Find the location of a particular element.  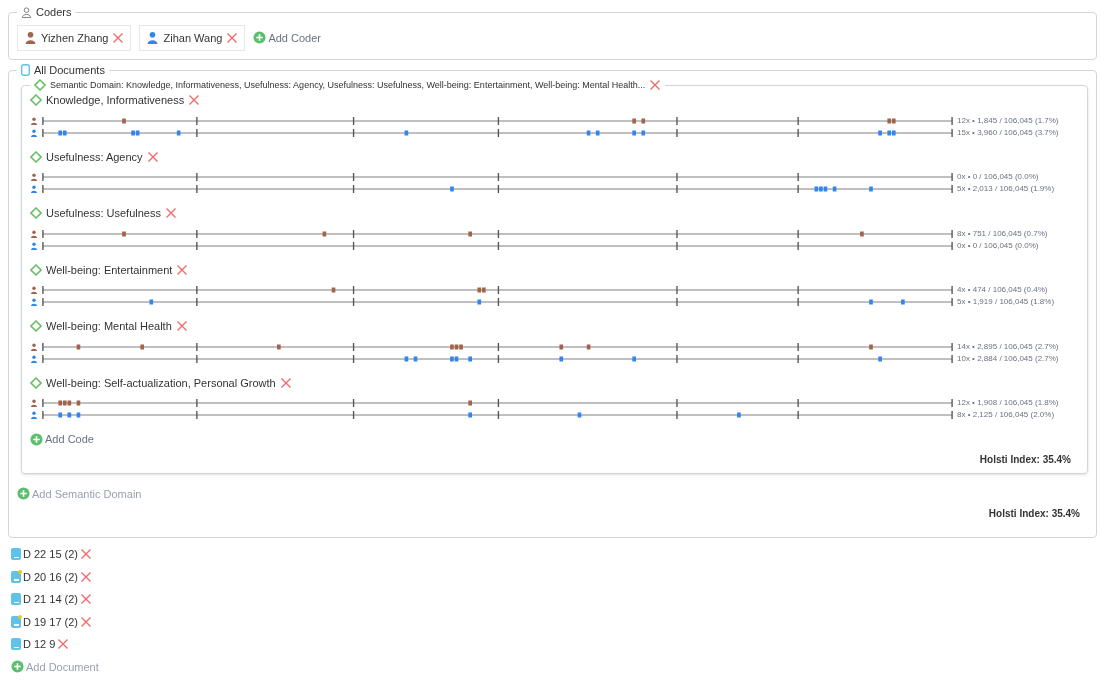

coverage-reading: 8x • 751 / 106,045 (0.7%) is located at coordinates (1003, 233).